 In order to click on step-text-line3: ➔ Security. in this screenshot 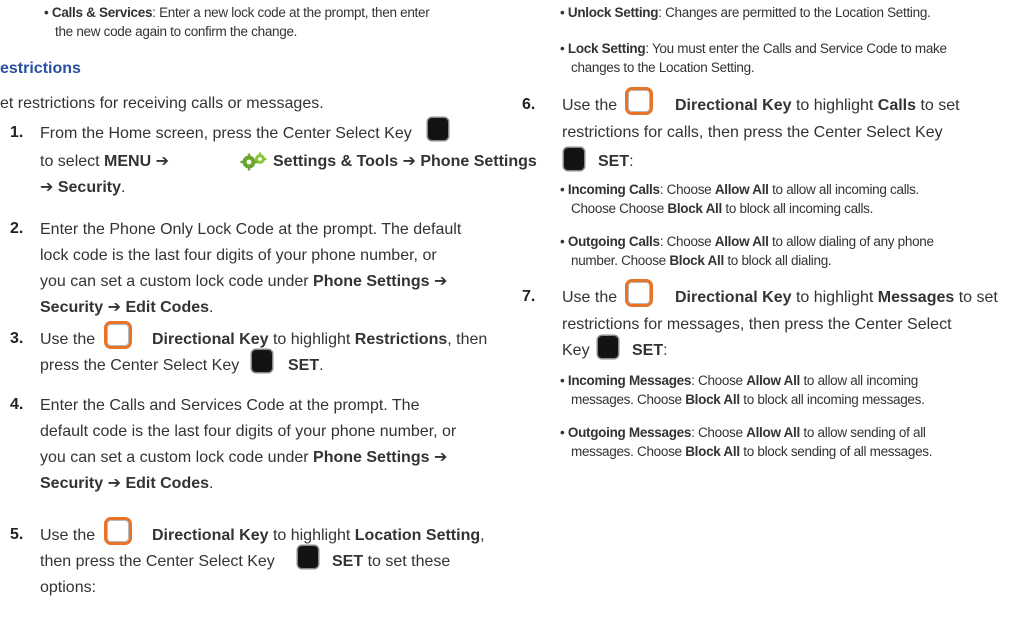, I will do `click(82, 188)`.